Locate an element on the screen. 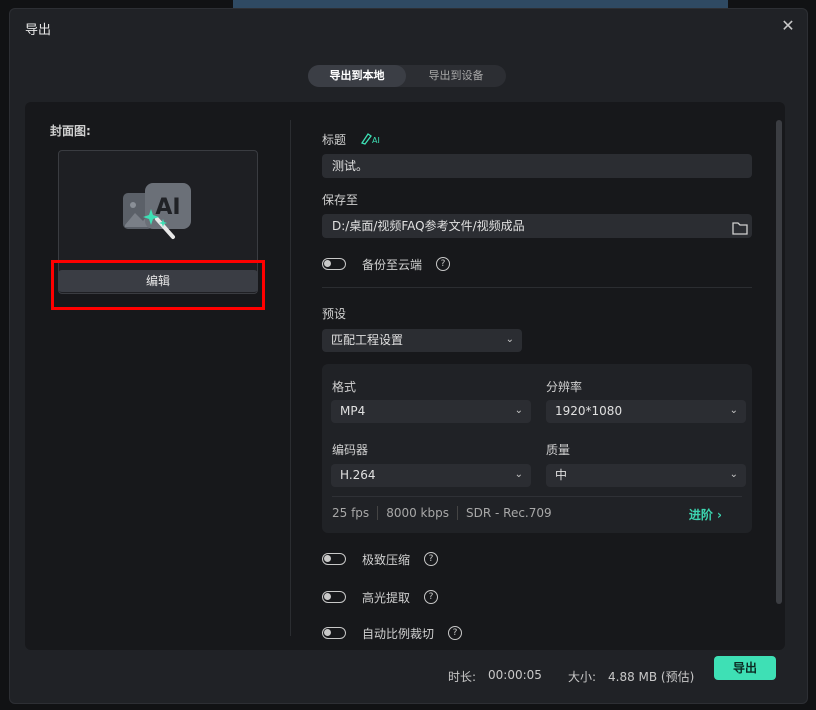  scrollbar is located at coordinates (779, 362).